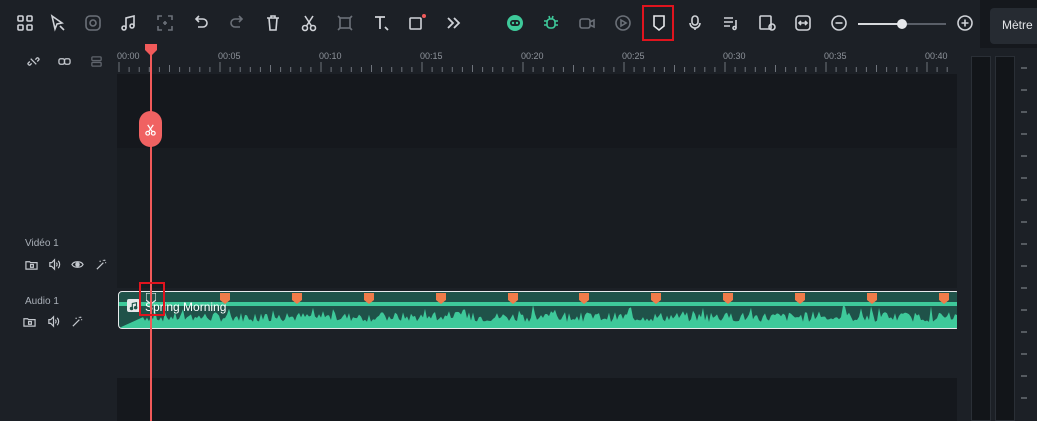 The image size is (1037, 421). I want to click on scissors-icon, so click(150, 130).